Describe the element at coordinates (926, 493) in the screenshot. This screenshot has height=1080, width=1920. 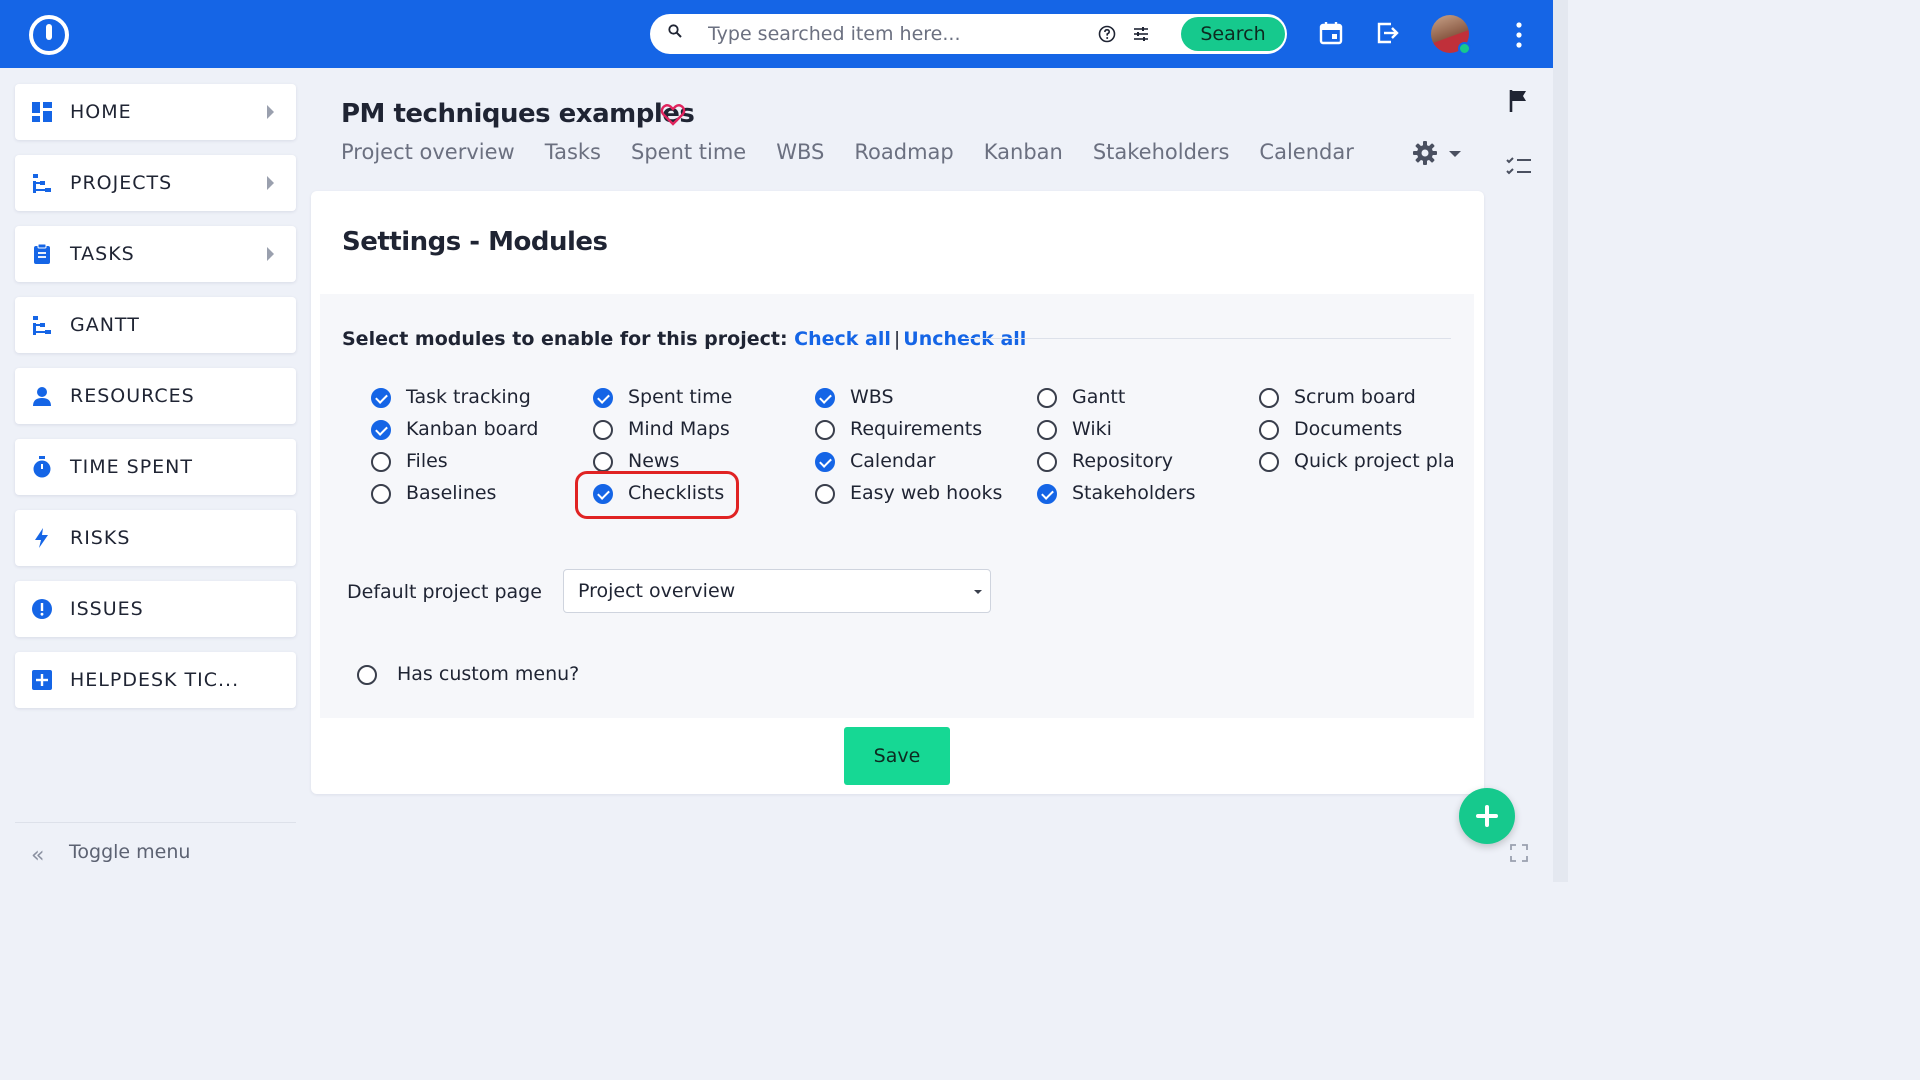
I see `module-label: Easy web hooks` at that location.